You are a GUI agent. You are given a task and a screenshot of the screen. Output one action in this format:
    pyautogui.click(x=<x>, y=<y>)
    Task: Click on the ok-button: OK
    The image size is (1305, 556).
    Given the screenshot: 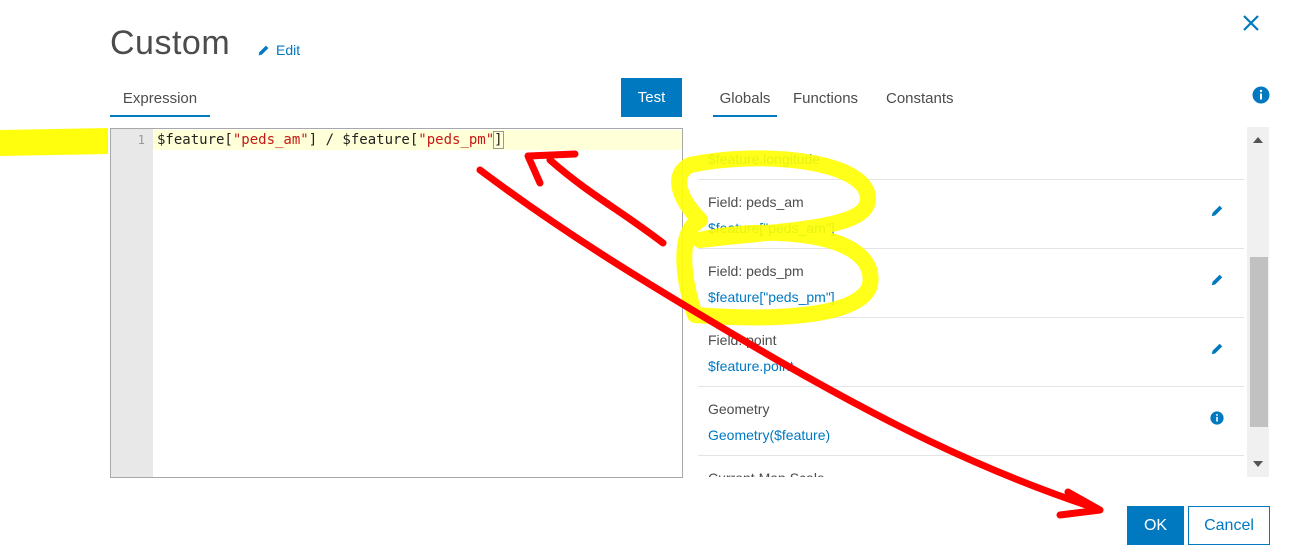 What is the action you would take?
    pyautogui.click(x=1155, y=525)
    